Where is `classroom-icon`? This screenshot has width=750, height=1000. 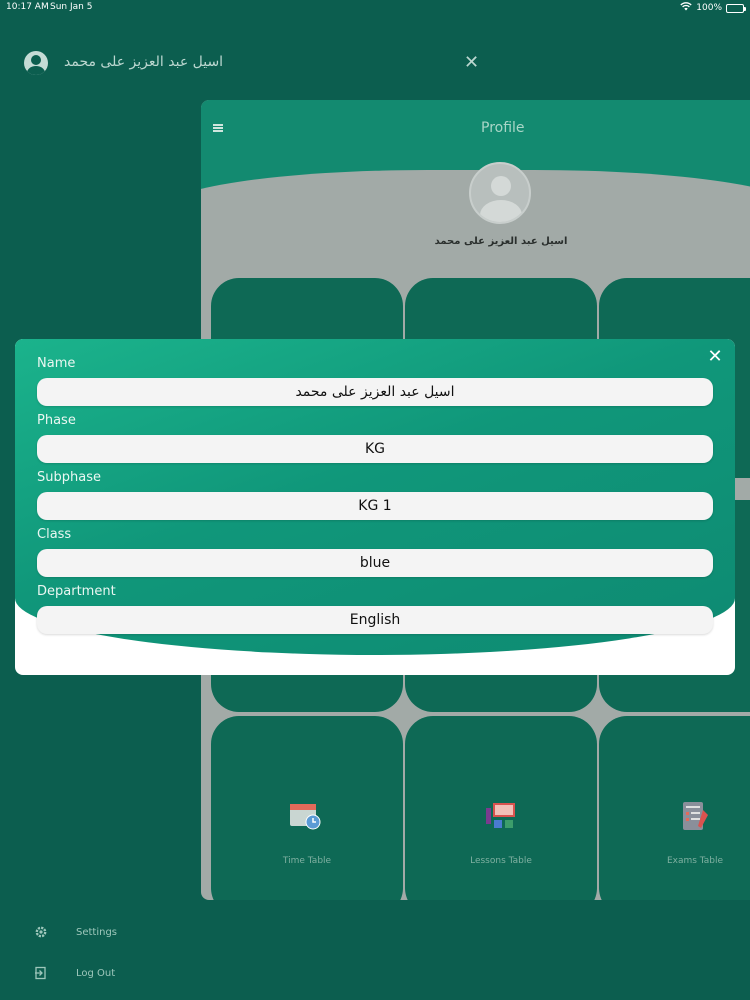
classroom-icon is located at coordinates (500, 815).